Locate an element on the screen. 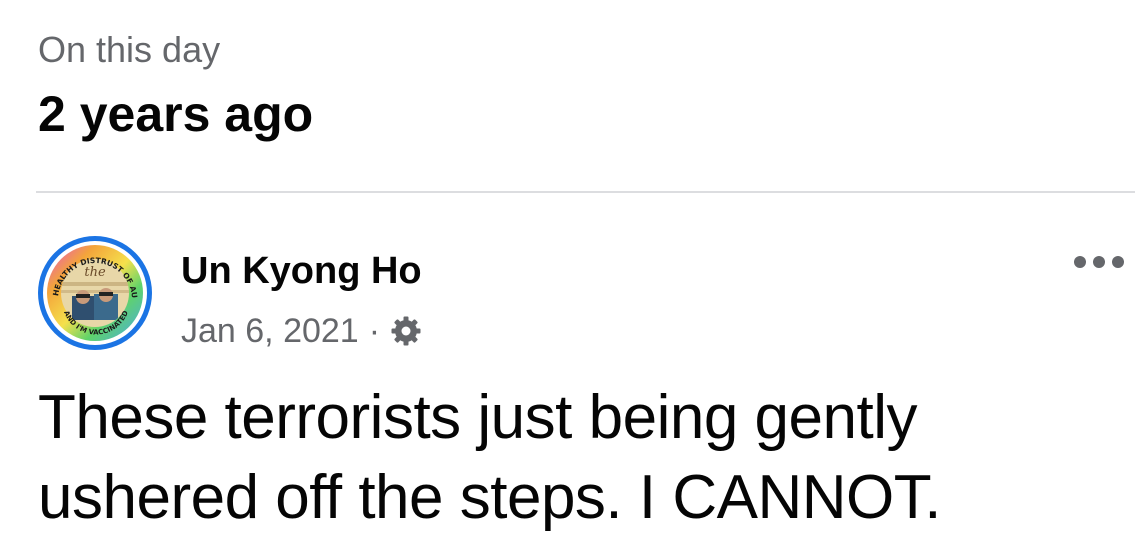 The image size is (1145, 558). more-options-icon is located at coordinates (1099, 262).